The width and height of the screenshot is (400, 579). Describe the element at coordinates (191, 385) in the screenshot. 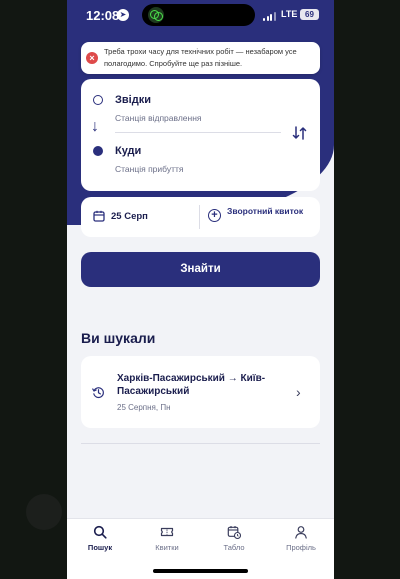

I see `history-route: Харків-Пасажирський → Київ-Пасажирський` at that location.